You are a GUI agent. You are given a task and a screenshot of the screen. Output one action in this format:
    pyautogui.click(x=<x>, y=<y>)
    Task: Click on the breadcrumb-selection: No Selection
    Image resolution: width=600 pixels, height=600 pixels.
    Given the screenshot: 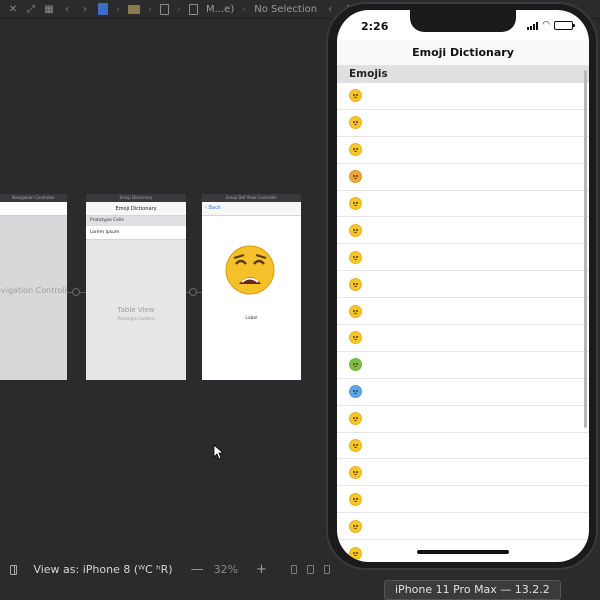 What is the action you would take?
    pyautogui.click(x=285, y=9)
    